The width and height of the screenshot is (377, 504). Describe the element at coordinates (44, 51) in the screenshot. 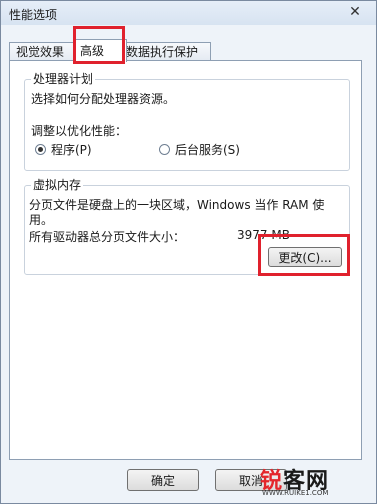

I see `tab-visual-effects: 视觉效果` at that location.